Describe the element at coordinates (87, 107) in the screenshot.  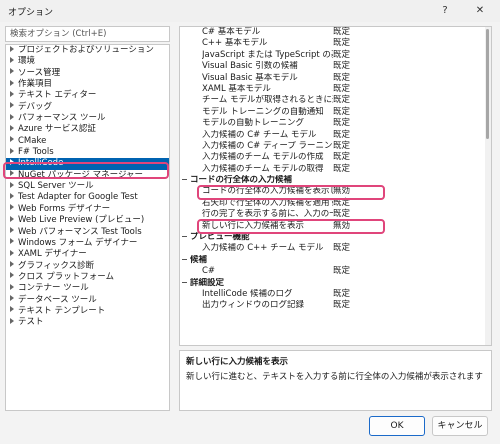
I see `tree-item: デバッグ` at that location.